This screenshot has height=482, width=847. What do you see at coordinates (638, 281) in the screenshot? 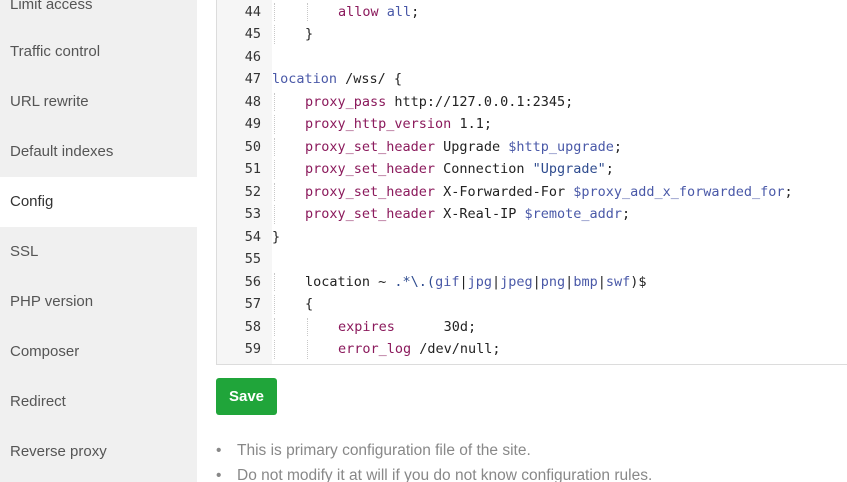
I see `code-token: )$` at bounding box center [638, 281].